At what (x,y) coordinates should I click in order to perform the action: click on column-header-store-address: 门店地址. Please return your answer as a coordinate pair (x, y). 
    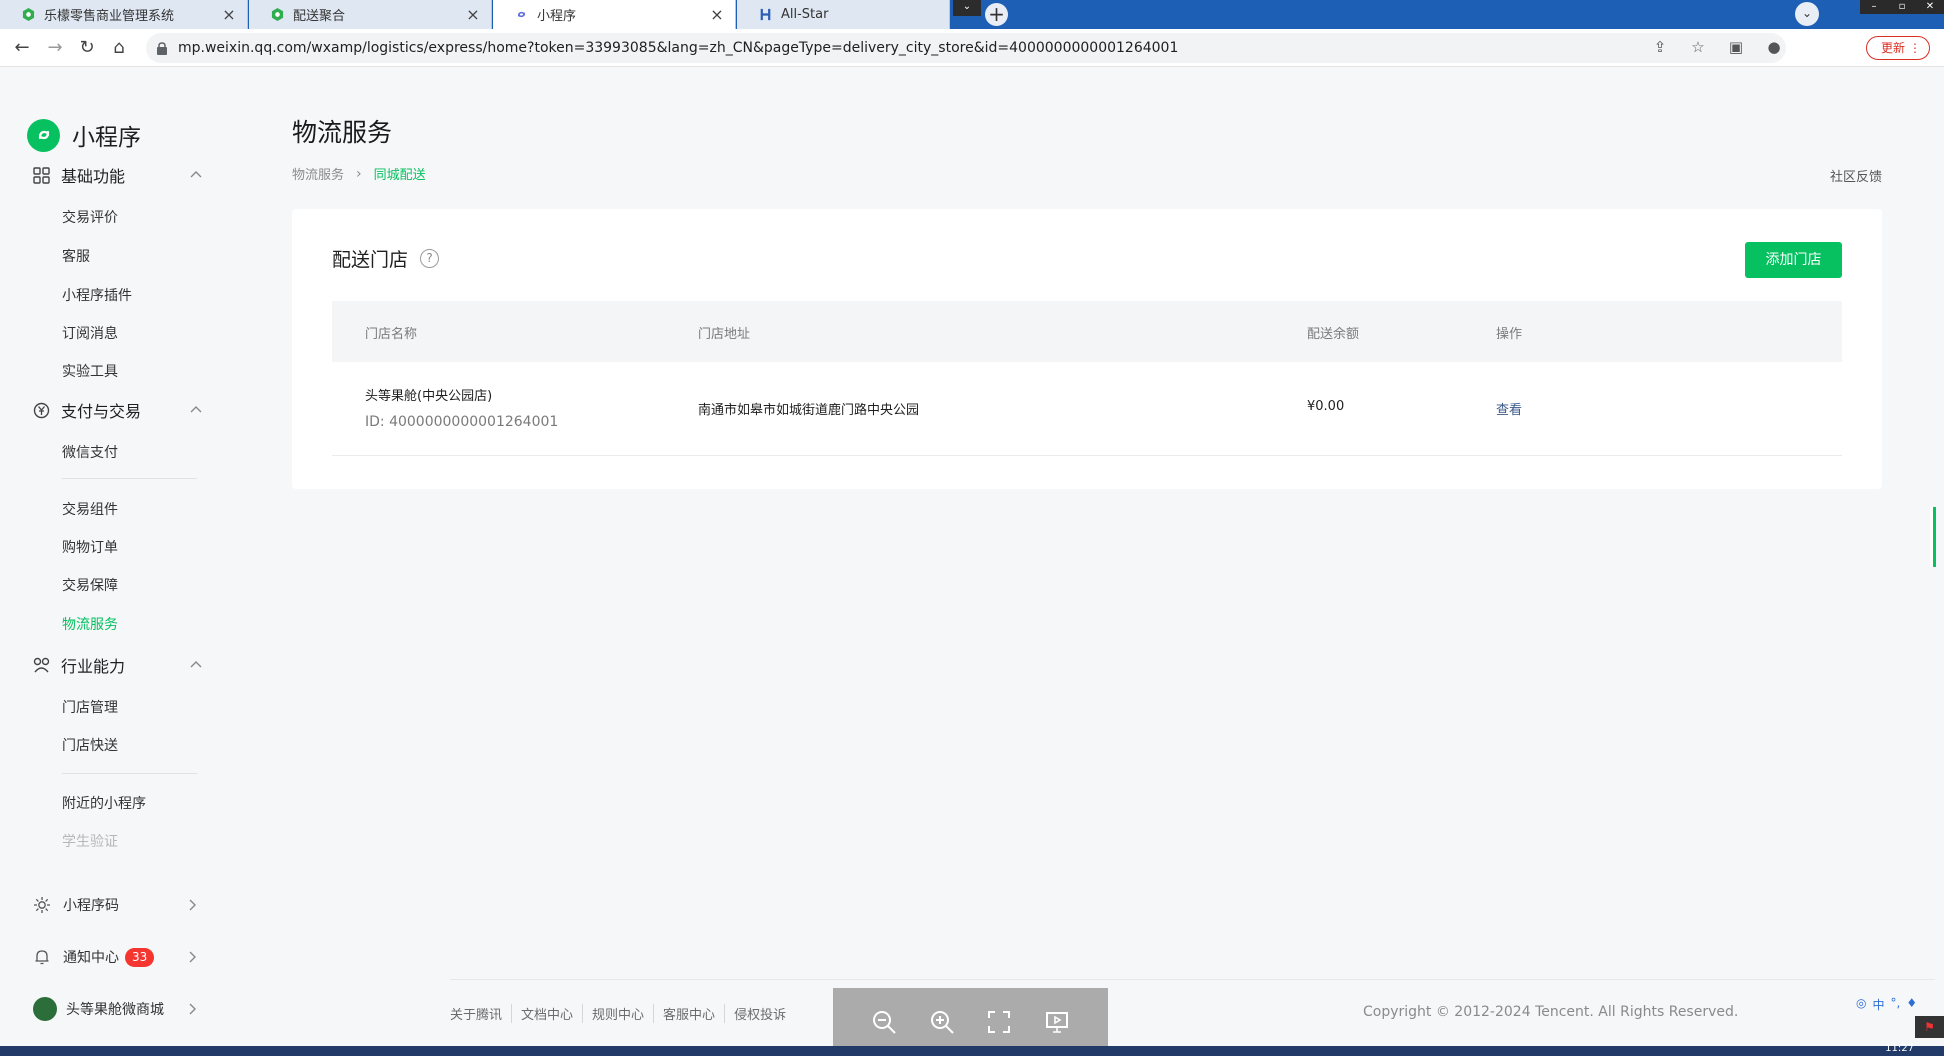
    Looking at the image, I should click on (724, 334).